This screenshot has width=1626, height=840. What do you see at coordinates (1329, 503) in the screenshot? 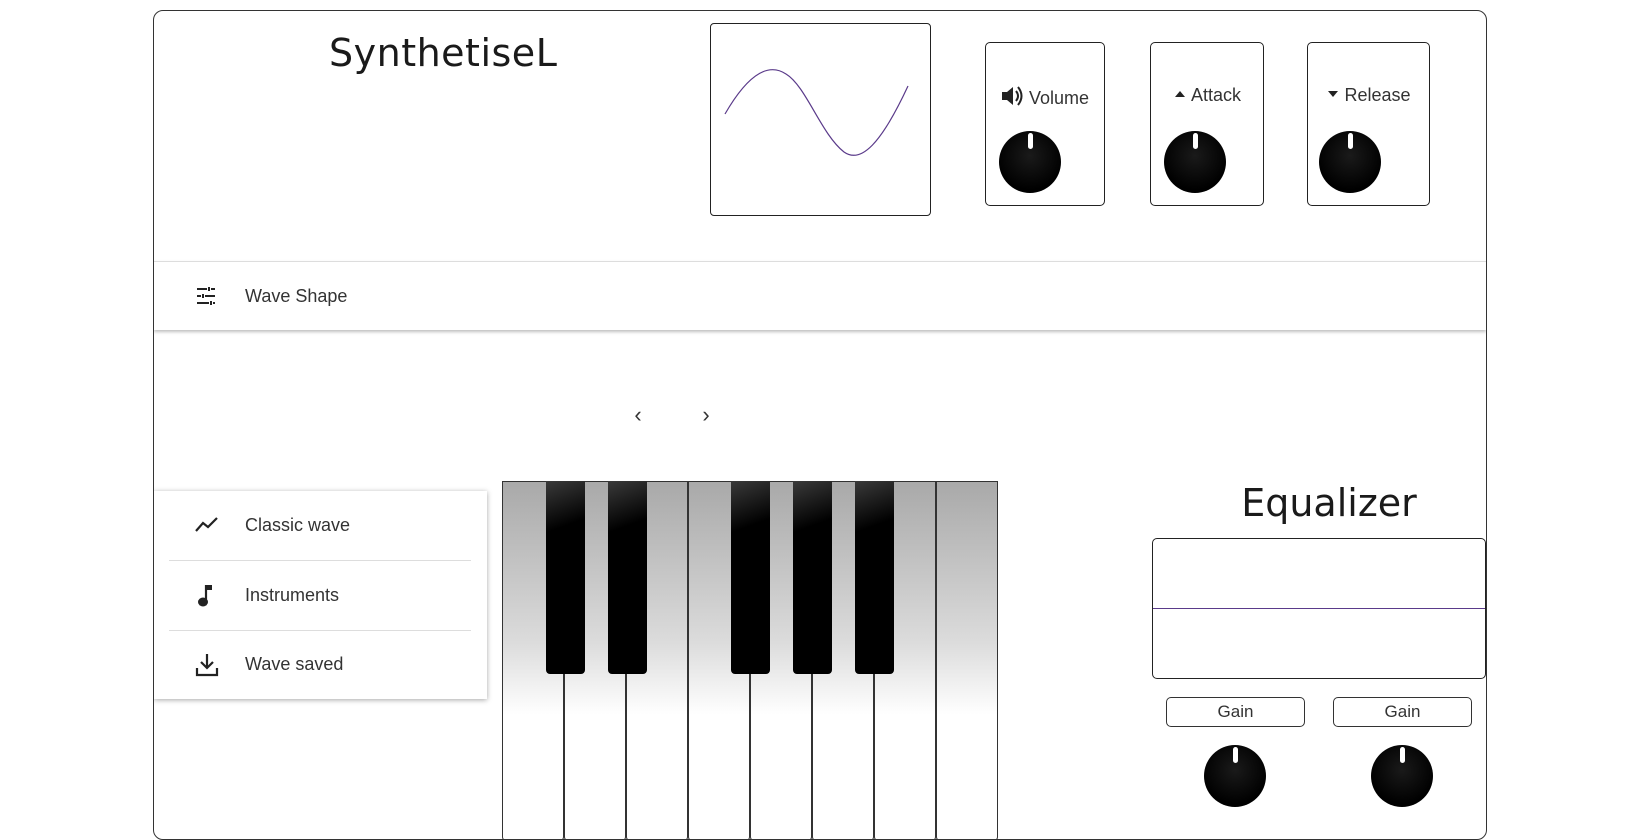
I see `equalizer-title: Equalizer` at bounding box center [1329, 503].